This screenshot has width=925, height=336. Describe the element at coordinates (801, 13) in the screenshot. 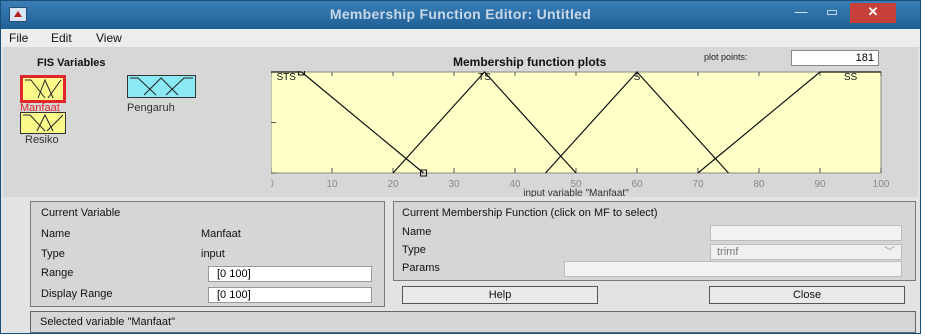

I see `minimize-button: —` at that location.